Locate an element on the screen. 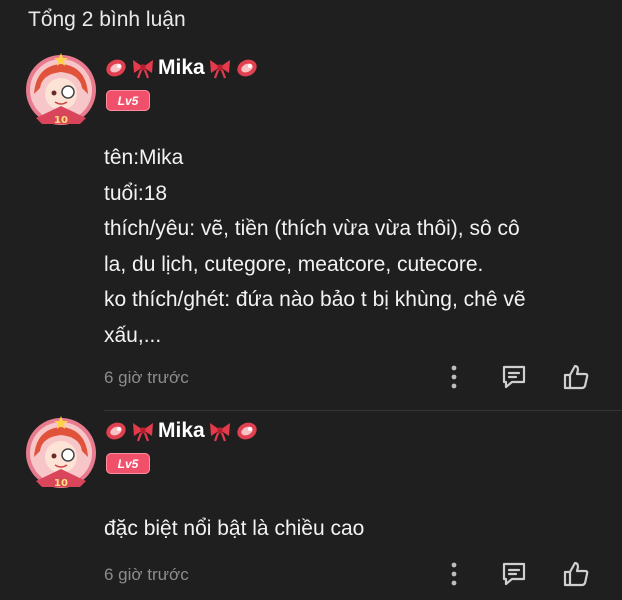 This screenshot has width=622, height=600. divider is located at coordinates (363, 410).